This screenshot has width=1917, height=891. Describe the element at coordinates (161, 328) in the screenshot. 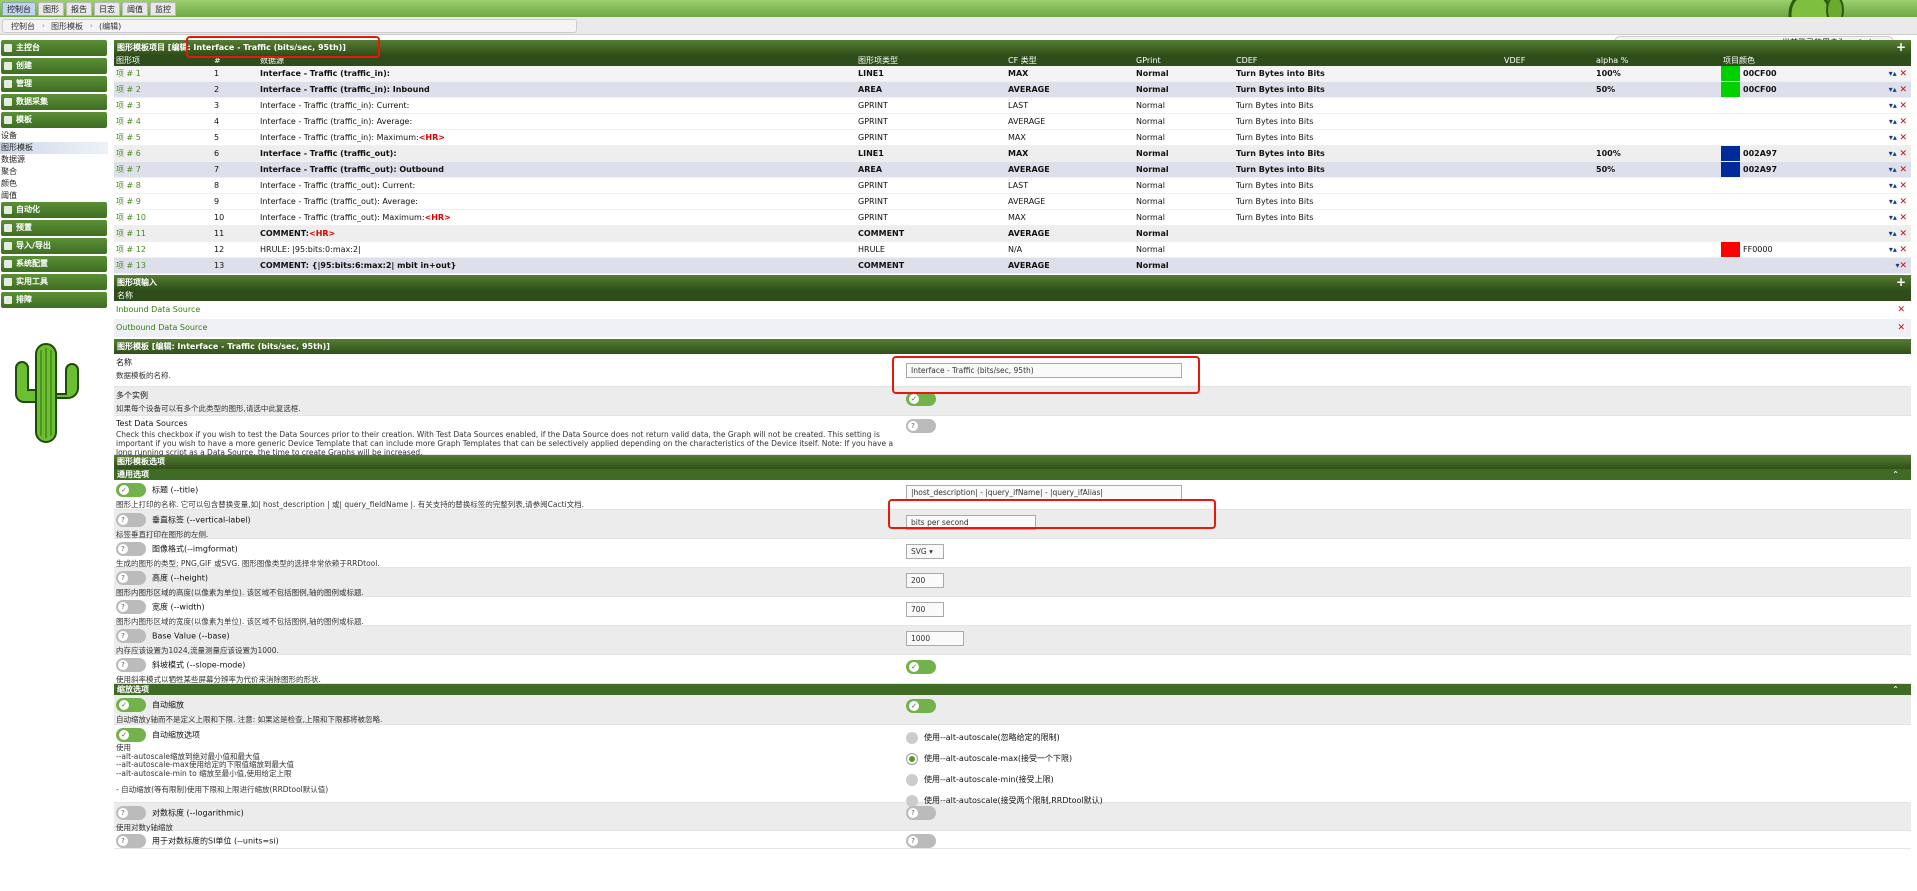

I see `input-name: Outbound Data Source` at that location.